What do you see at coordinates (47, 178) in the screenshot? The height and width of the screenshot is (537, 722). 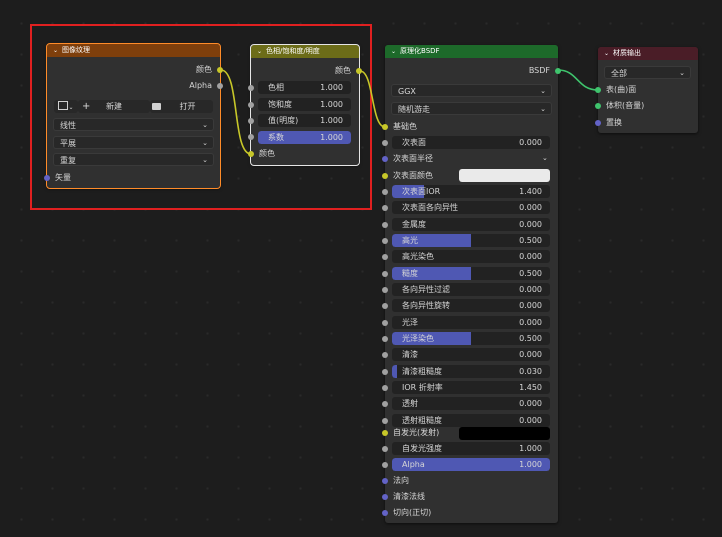 I see `input-vector-socket` at bounding box center [47, 178].